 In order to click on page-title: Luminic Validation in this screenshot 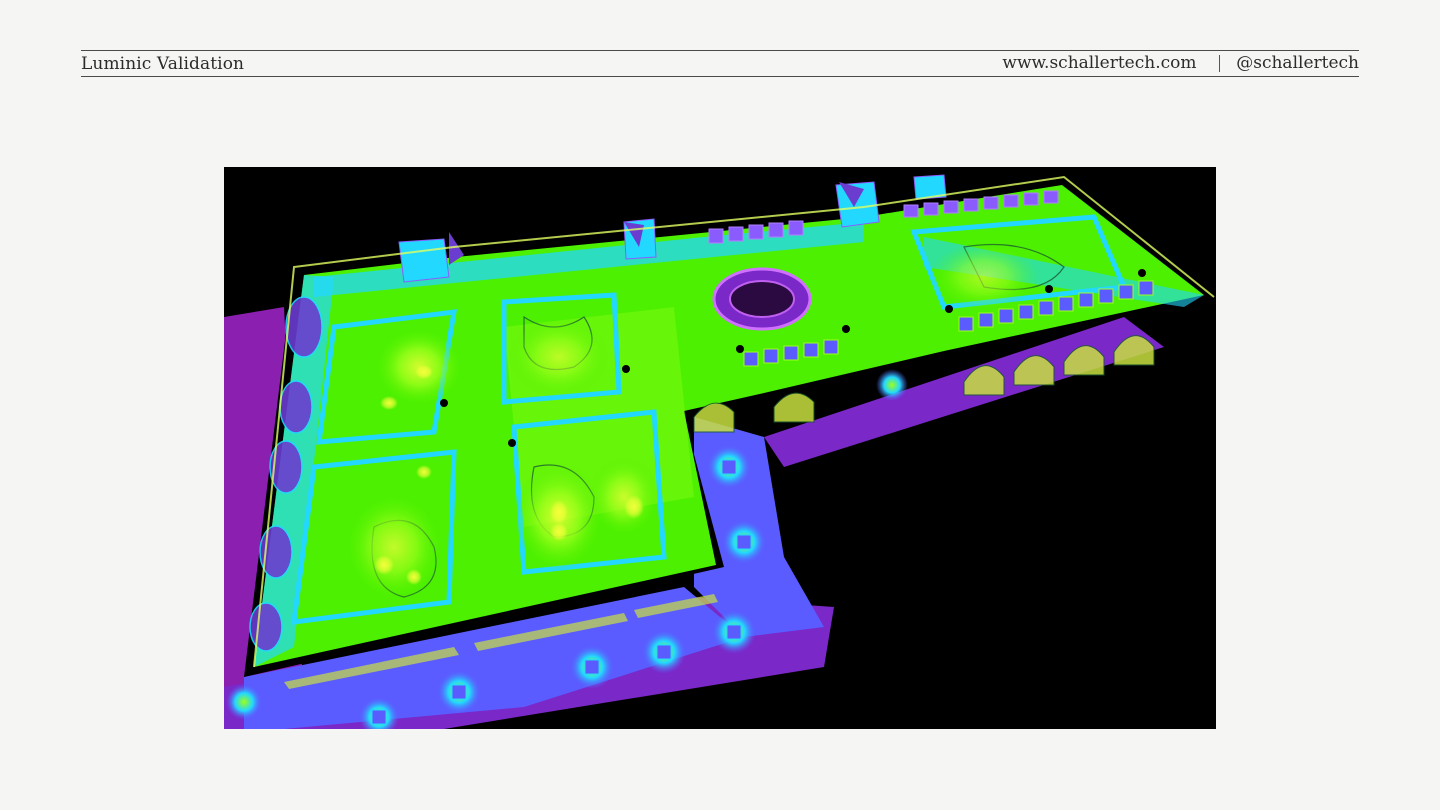, I will do `click(163, 64)`.